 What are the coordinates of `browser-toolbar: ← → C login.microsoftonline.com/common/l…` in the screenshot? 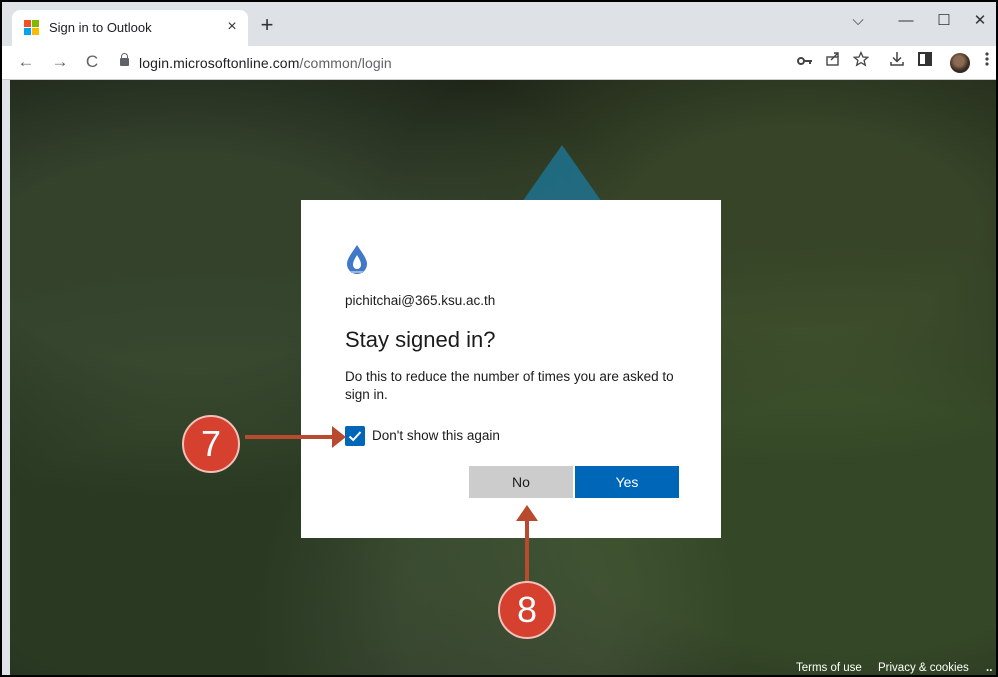 It's located at (499, 63).